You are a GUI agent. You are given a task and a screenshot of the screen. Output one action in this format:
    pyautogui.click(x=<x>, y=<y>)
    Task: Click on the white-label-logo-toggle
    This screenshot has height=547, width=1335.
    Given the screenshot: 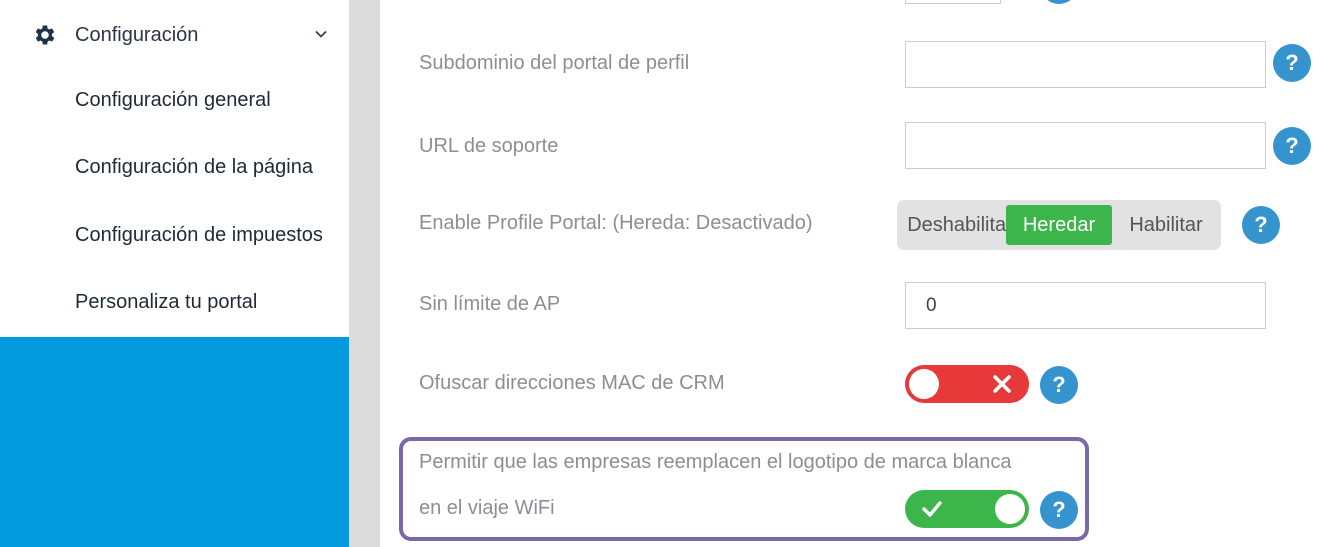 What is the action you would take?
    pyautogui.click(x=967, y=509)
    